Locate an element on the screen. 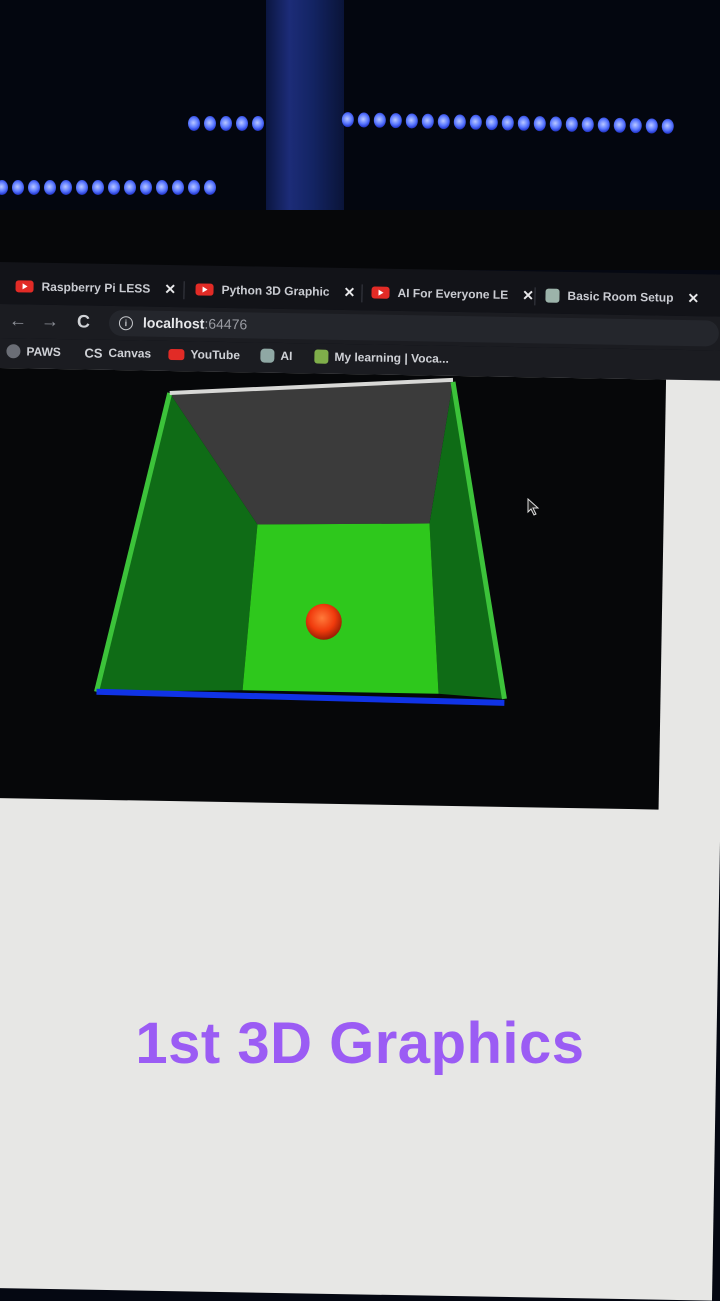 This screenshot has height=1301, width=720. vocareum-icon is located at coordinates (321, 356).